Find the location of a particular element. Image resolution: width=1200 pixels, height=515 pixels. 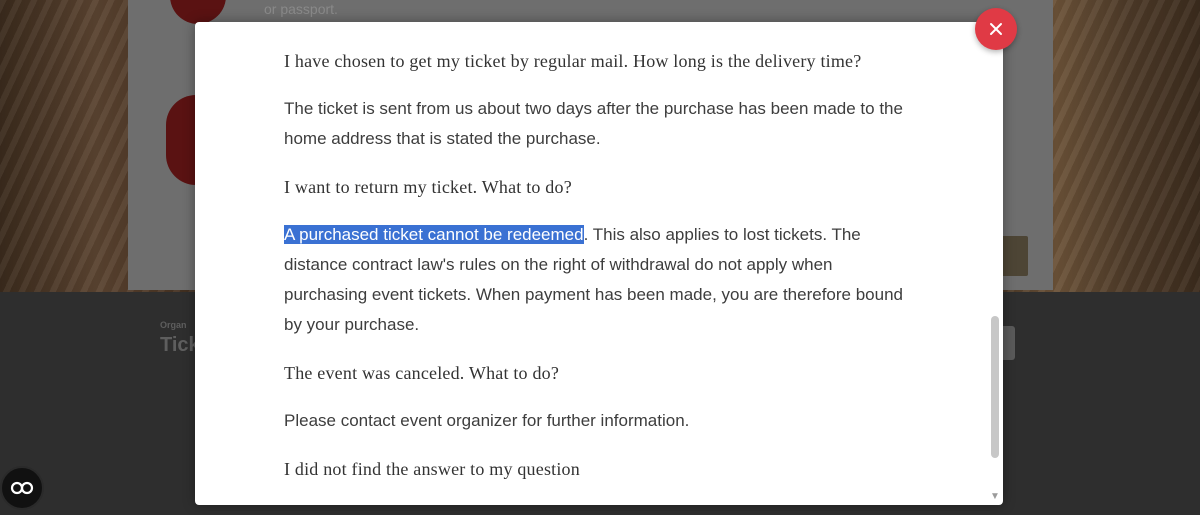

accessibility-icon is located at coordinates (22, 488).